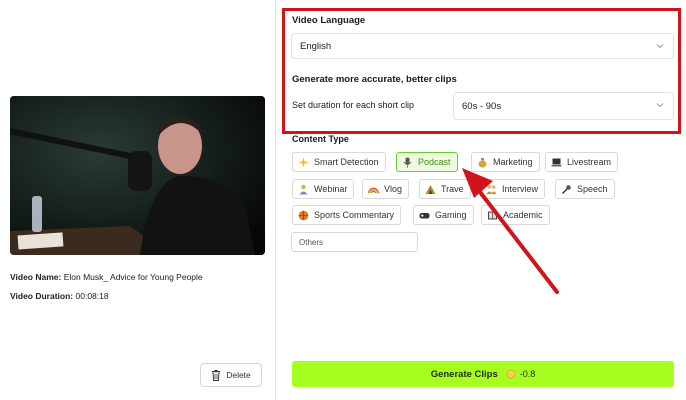  I want to click on chip-label: Marketing, so click(513, 162).